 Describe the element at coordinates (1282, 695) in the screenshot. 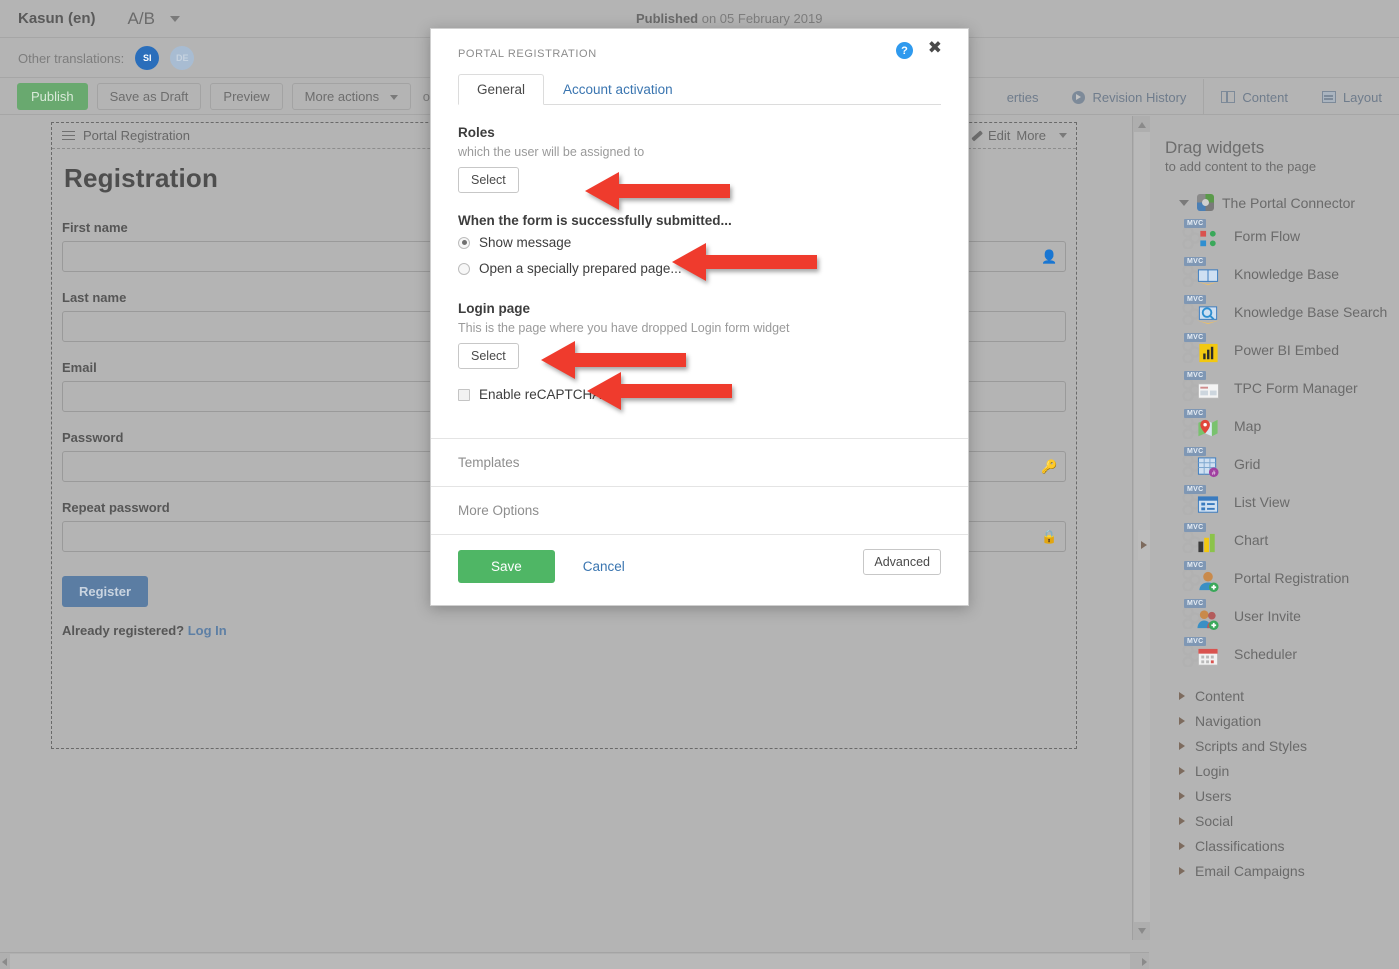

I see `sidebar-category-content: Content` at that location.